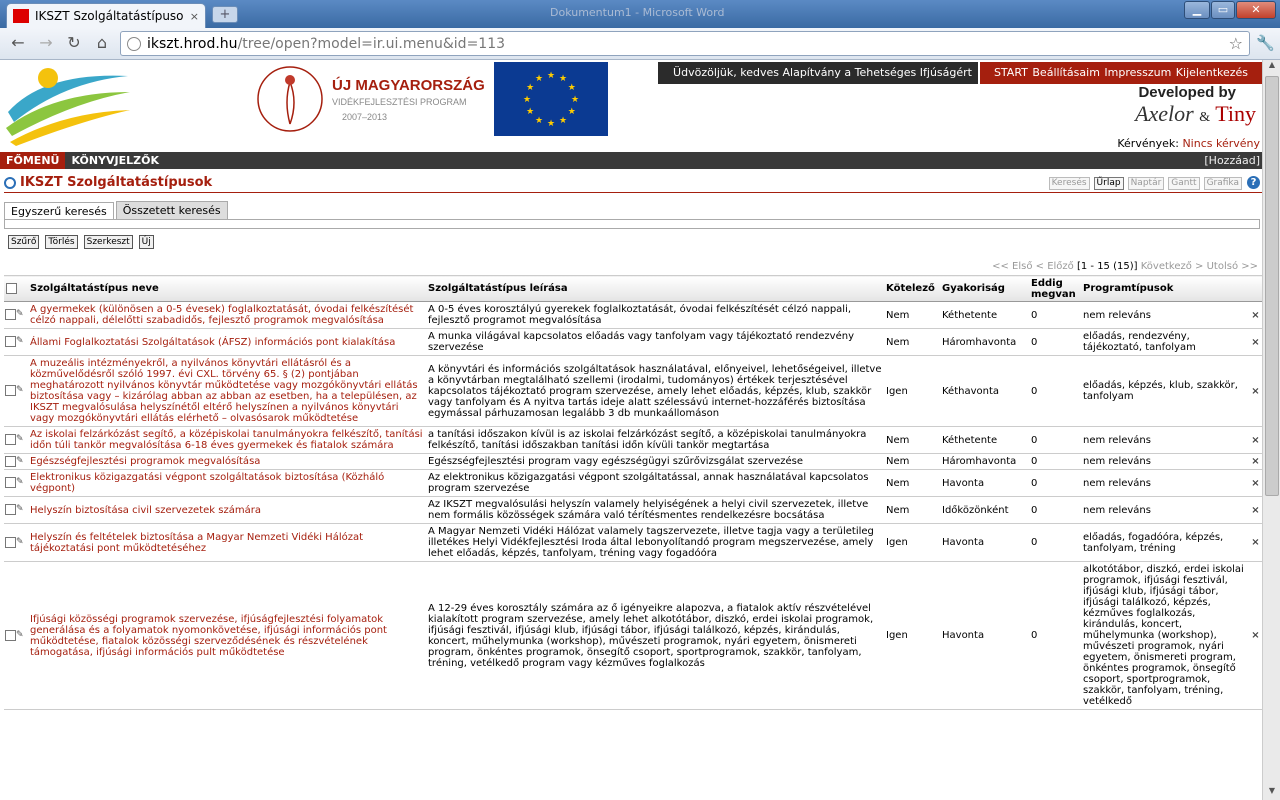  Describe the element at coordinates (1055, 288) in the screenshot. I see `column-header: Eddig megvan` at that location.